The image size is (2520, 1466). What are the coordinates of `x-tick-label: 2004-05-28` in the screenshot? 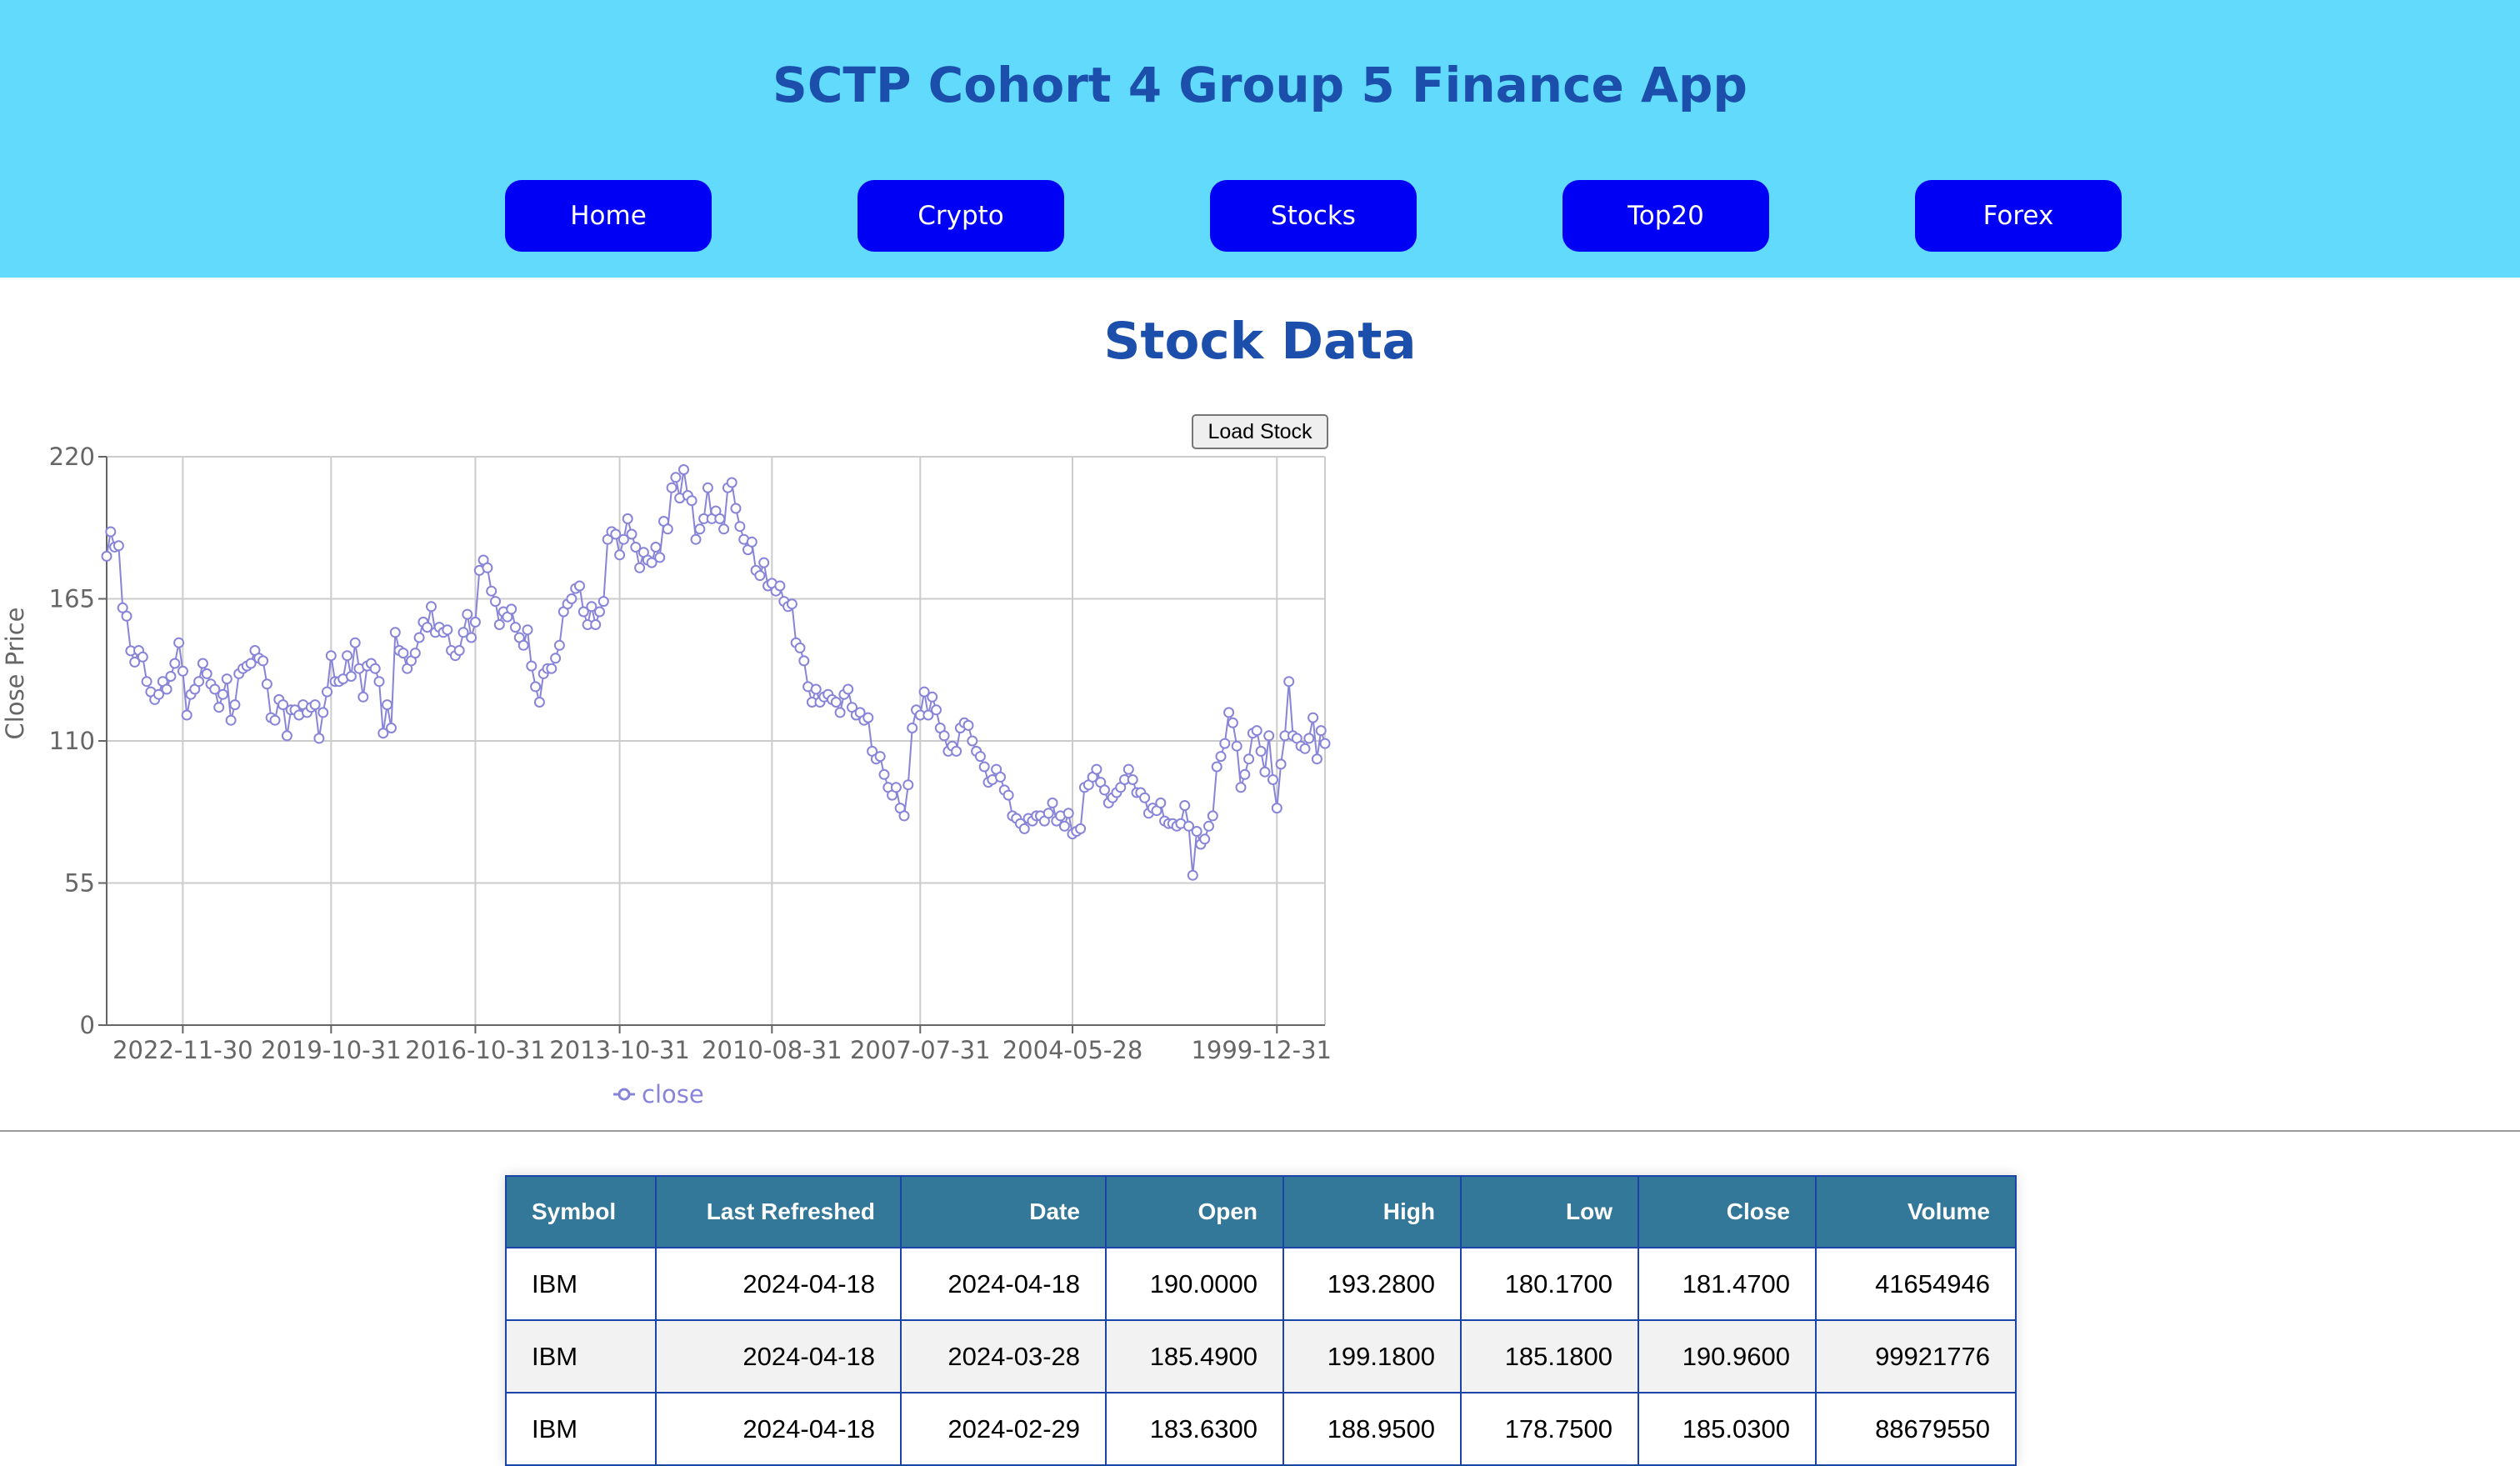 It's located at (1072, 1050).